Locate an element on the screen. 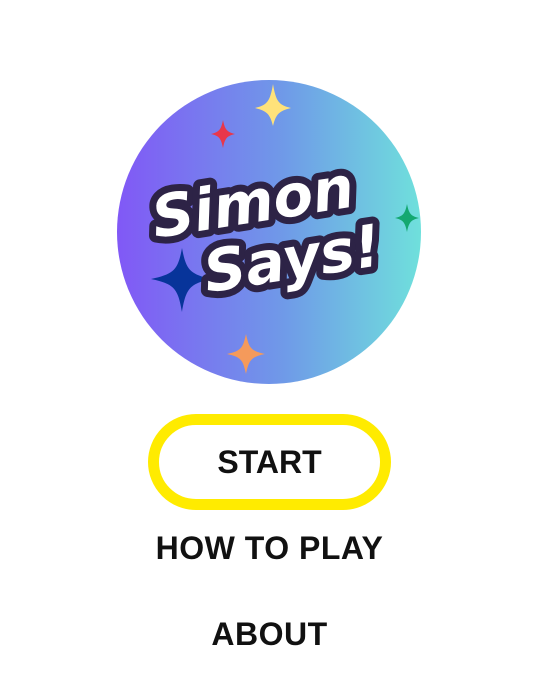 Image resolution: width=539 pixels, height=685 pixels. about-label: ABOUT is located at coordinates (269, 634).